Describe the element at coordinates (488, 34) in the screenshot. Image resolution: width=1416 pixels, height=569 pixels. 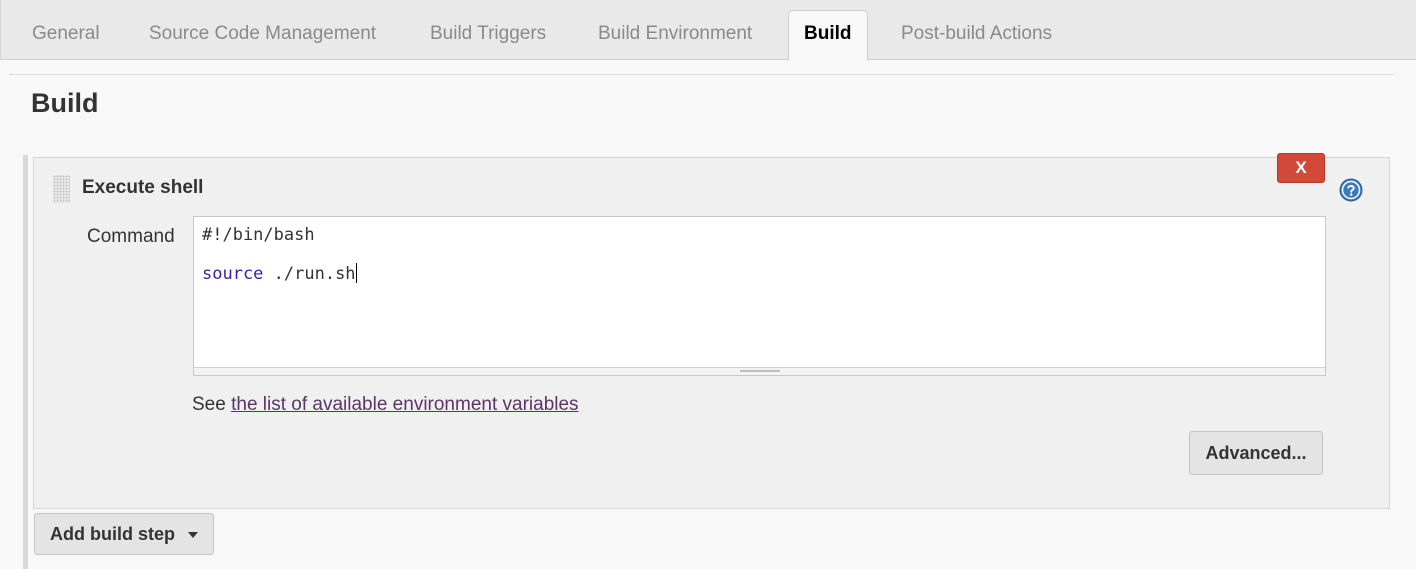
I see `tab-build-triggers: Build Triggers` at that location.